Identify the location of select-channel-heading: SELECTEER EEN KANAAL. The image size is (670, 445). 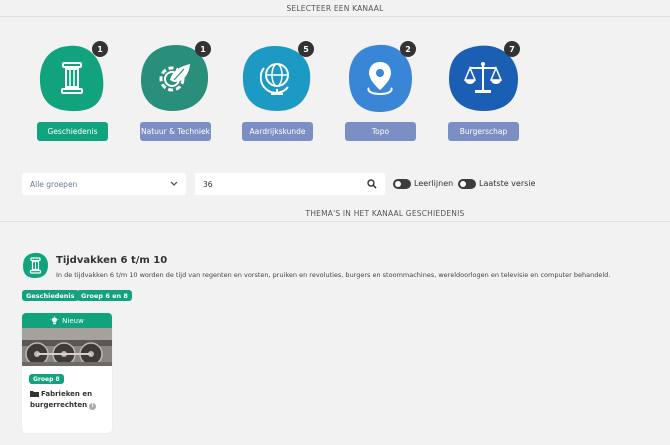
(335, 8).